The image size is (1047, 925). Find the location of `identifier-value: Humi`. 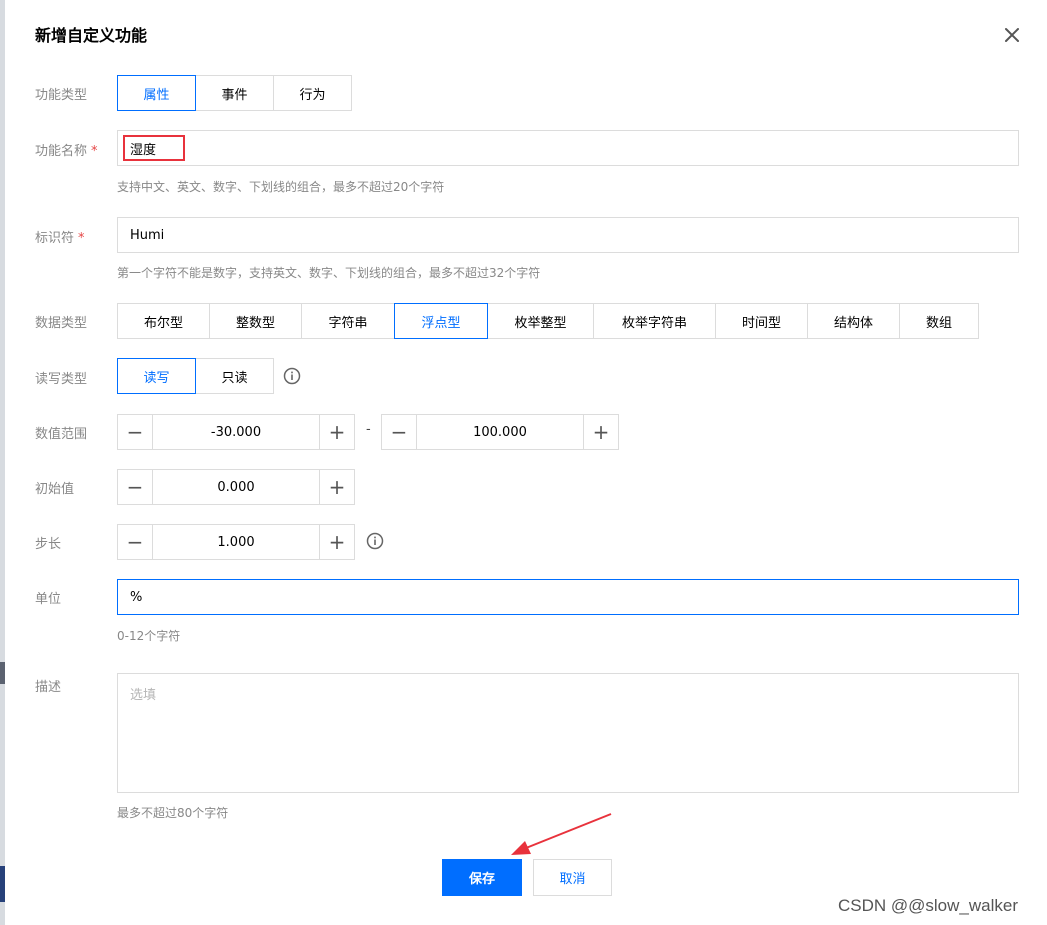

identifier-value: Humi is located at coordinates (147, 235).